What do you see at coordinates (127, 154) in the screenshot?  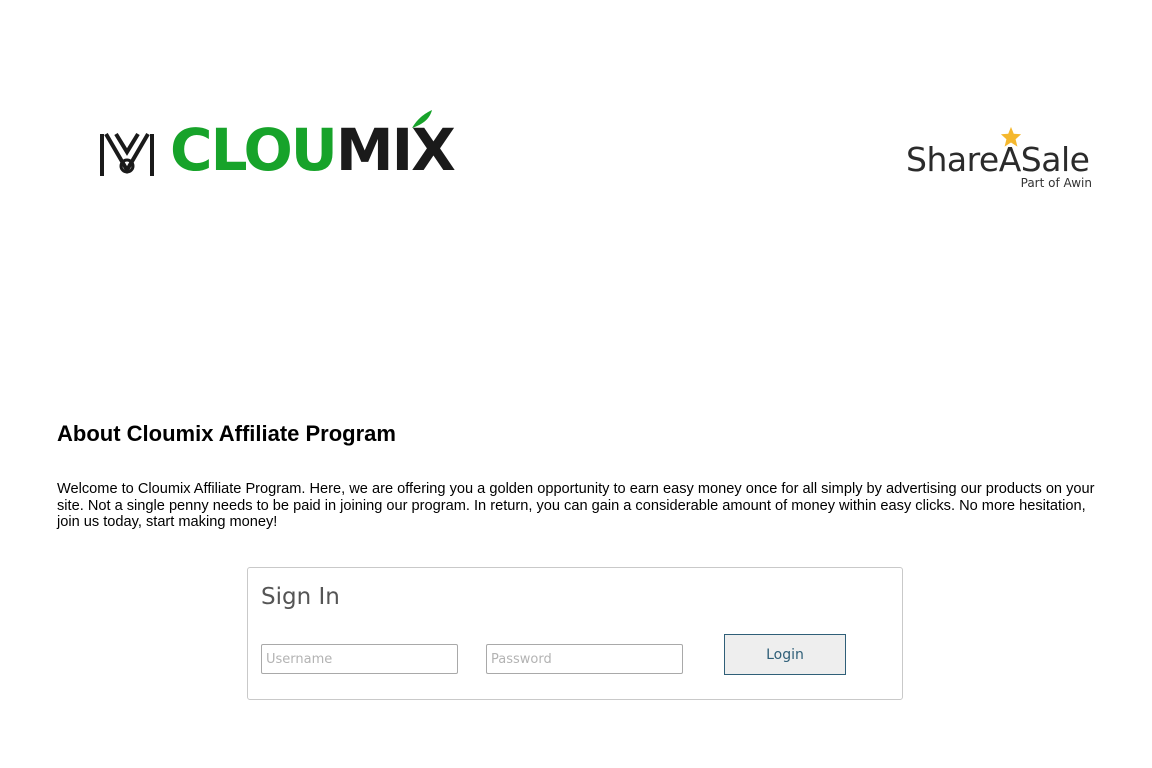 I see `cloumix-monogram-icon` at bounding box center [127, 154].